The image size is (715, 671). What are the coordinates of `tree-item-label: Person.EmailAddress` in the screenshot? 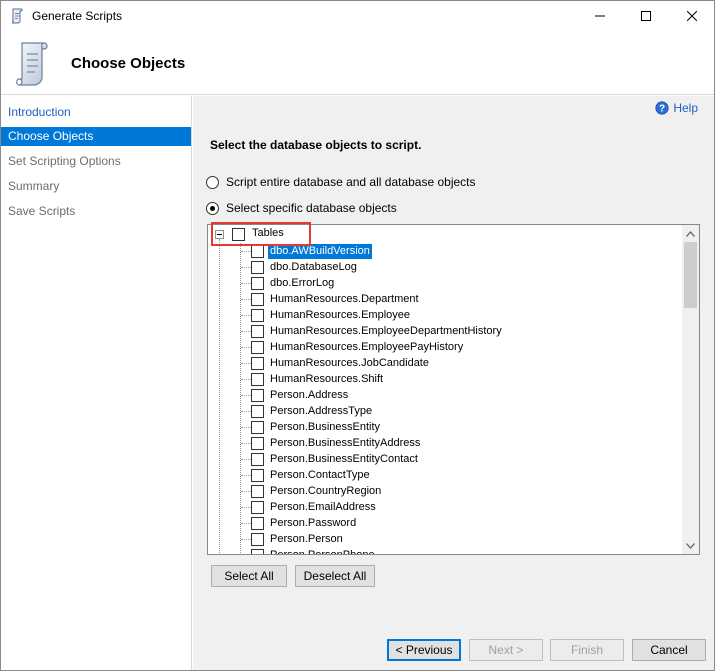 It's located at (323, 507).